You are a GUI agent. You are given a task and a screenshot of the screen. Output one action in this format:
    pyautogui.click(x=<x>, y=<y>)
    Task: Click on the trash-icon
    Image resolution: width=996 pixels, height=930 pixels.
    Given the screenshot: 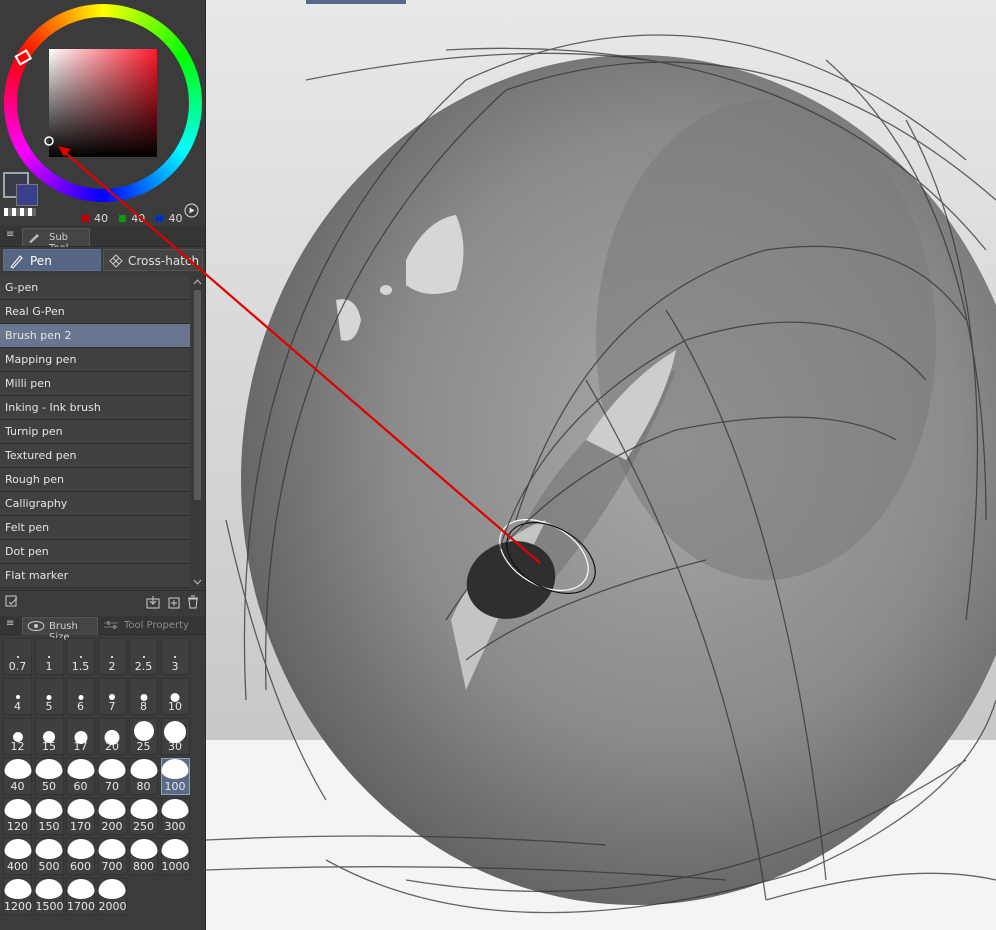 What is the action you would take?
    pyautogui.click(x=193, y=602)
    